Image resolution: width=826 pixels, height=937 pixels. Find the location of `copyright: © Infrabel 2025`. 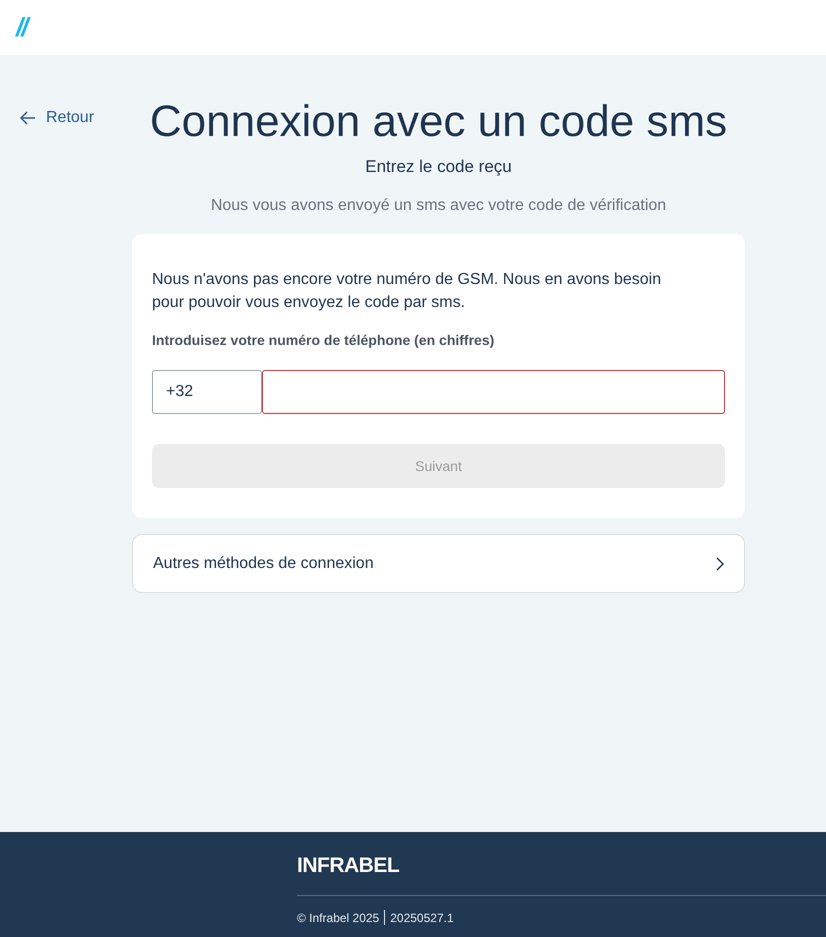

copyright: © Infrabel 2025 is located at coordinates (338, 917).